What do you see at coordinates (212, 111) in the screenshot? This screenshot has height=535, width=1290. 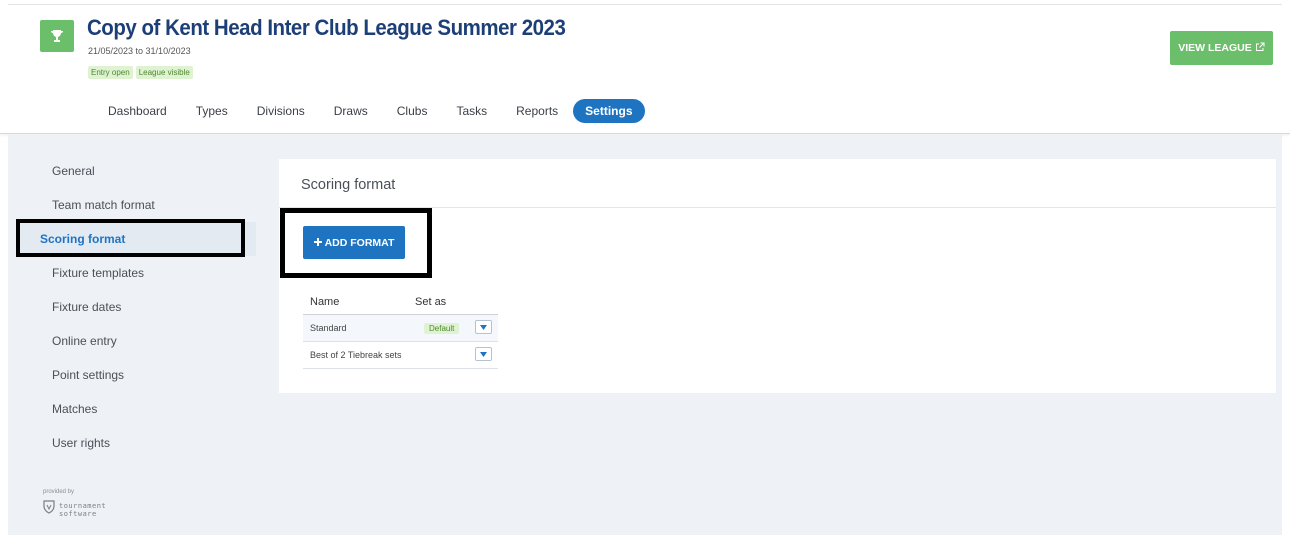 I see `tab-types: Types` at bounding box center [212, 111].